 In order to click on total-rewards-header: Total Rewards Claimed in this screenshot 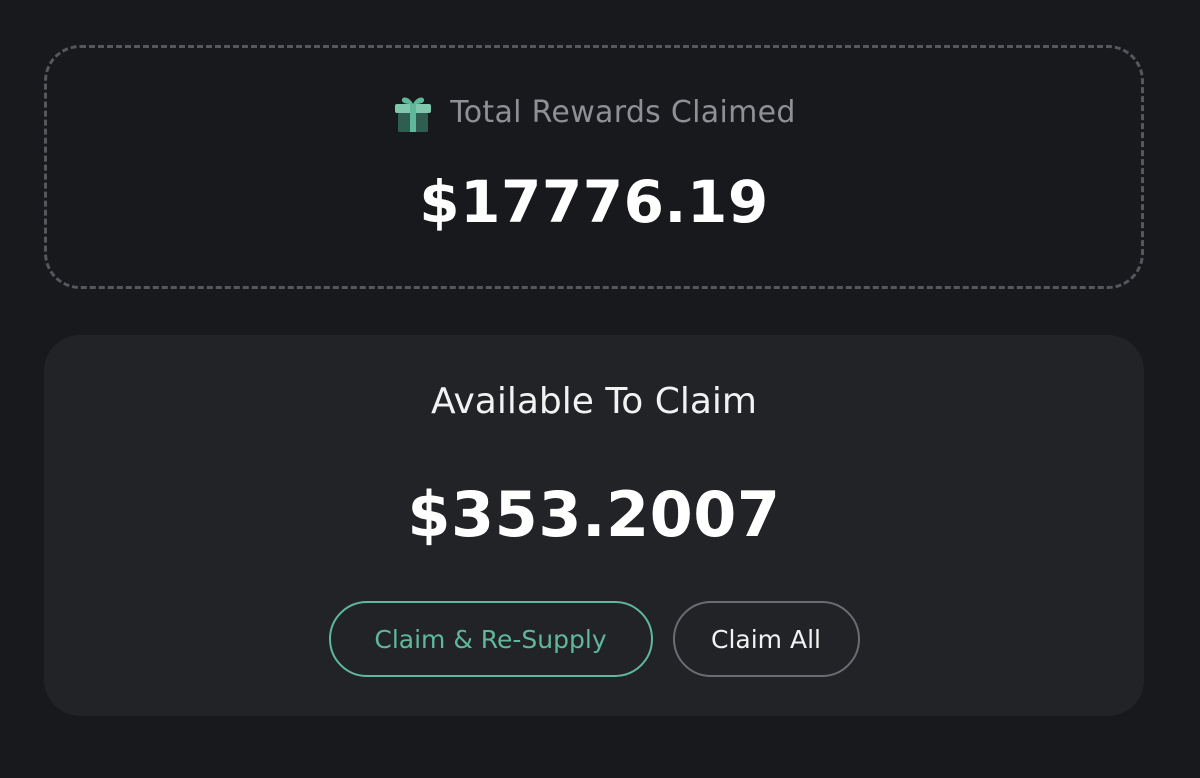, I will do `click(594, 113)`.